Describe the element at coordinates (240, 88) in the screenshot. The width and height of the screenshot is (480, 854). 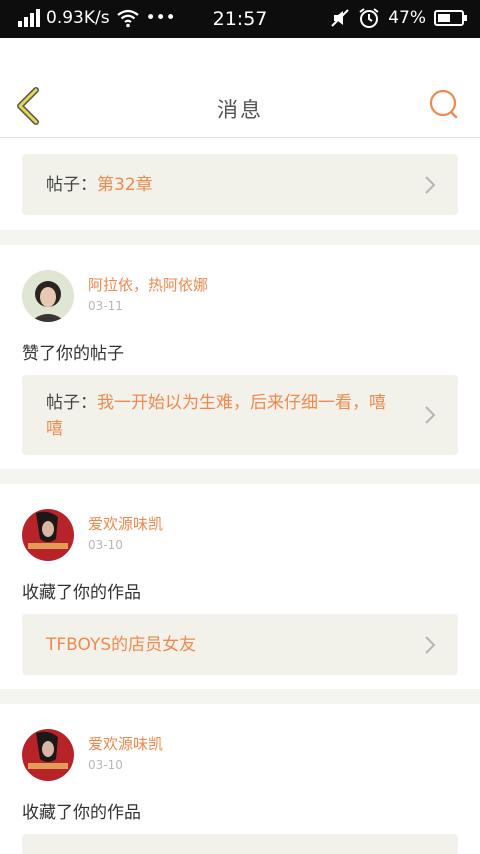
I see `header: 消息` at that location.